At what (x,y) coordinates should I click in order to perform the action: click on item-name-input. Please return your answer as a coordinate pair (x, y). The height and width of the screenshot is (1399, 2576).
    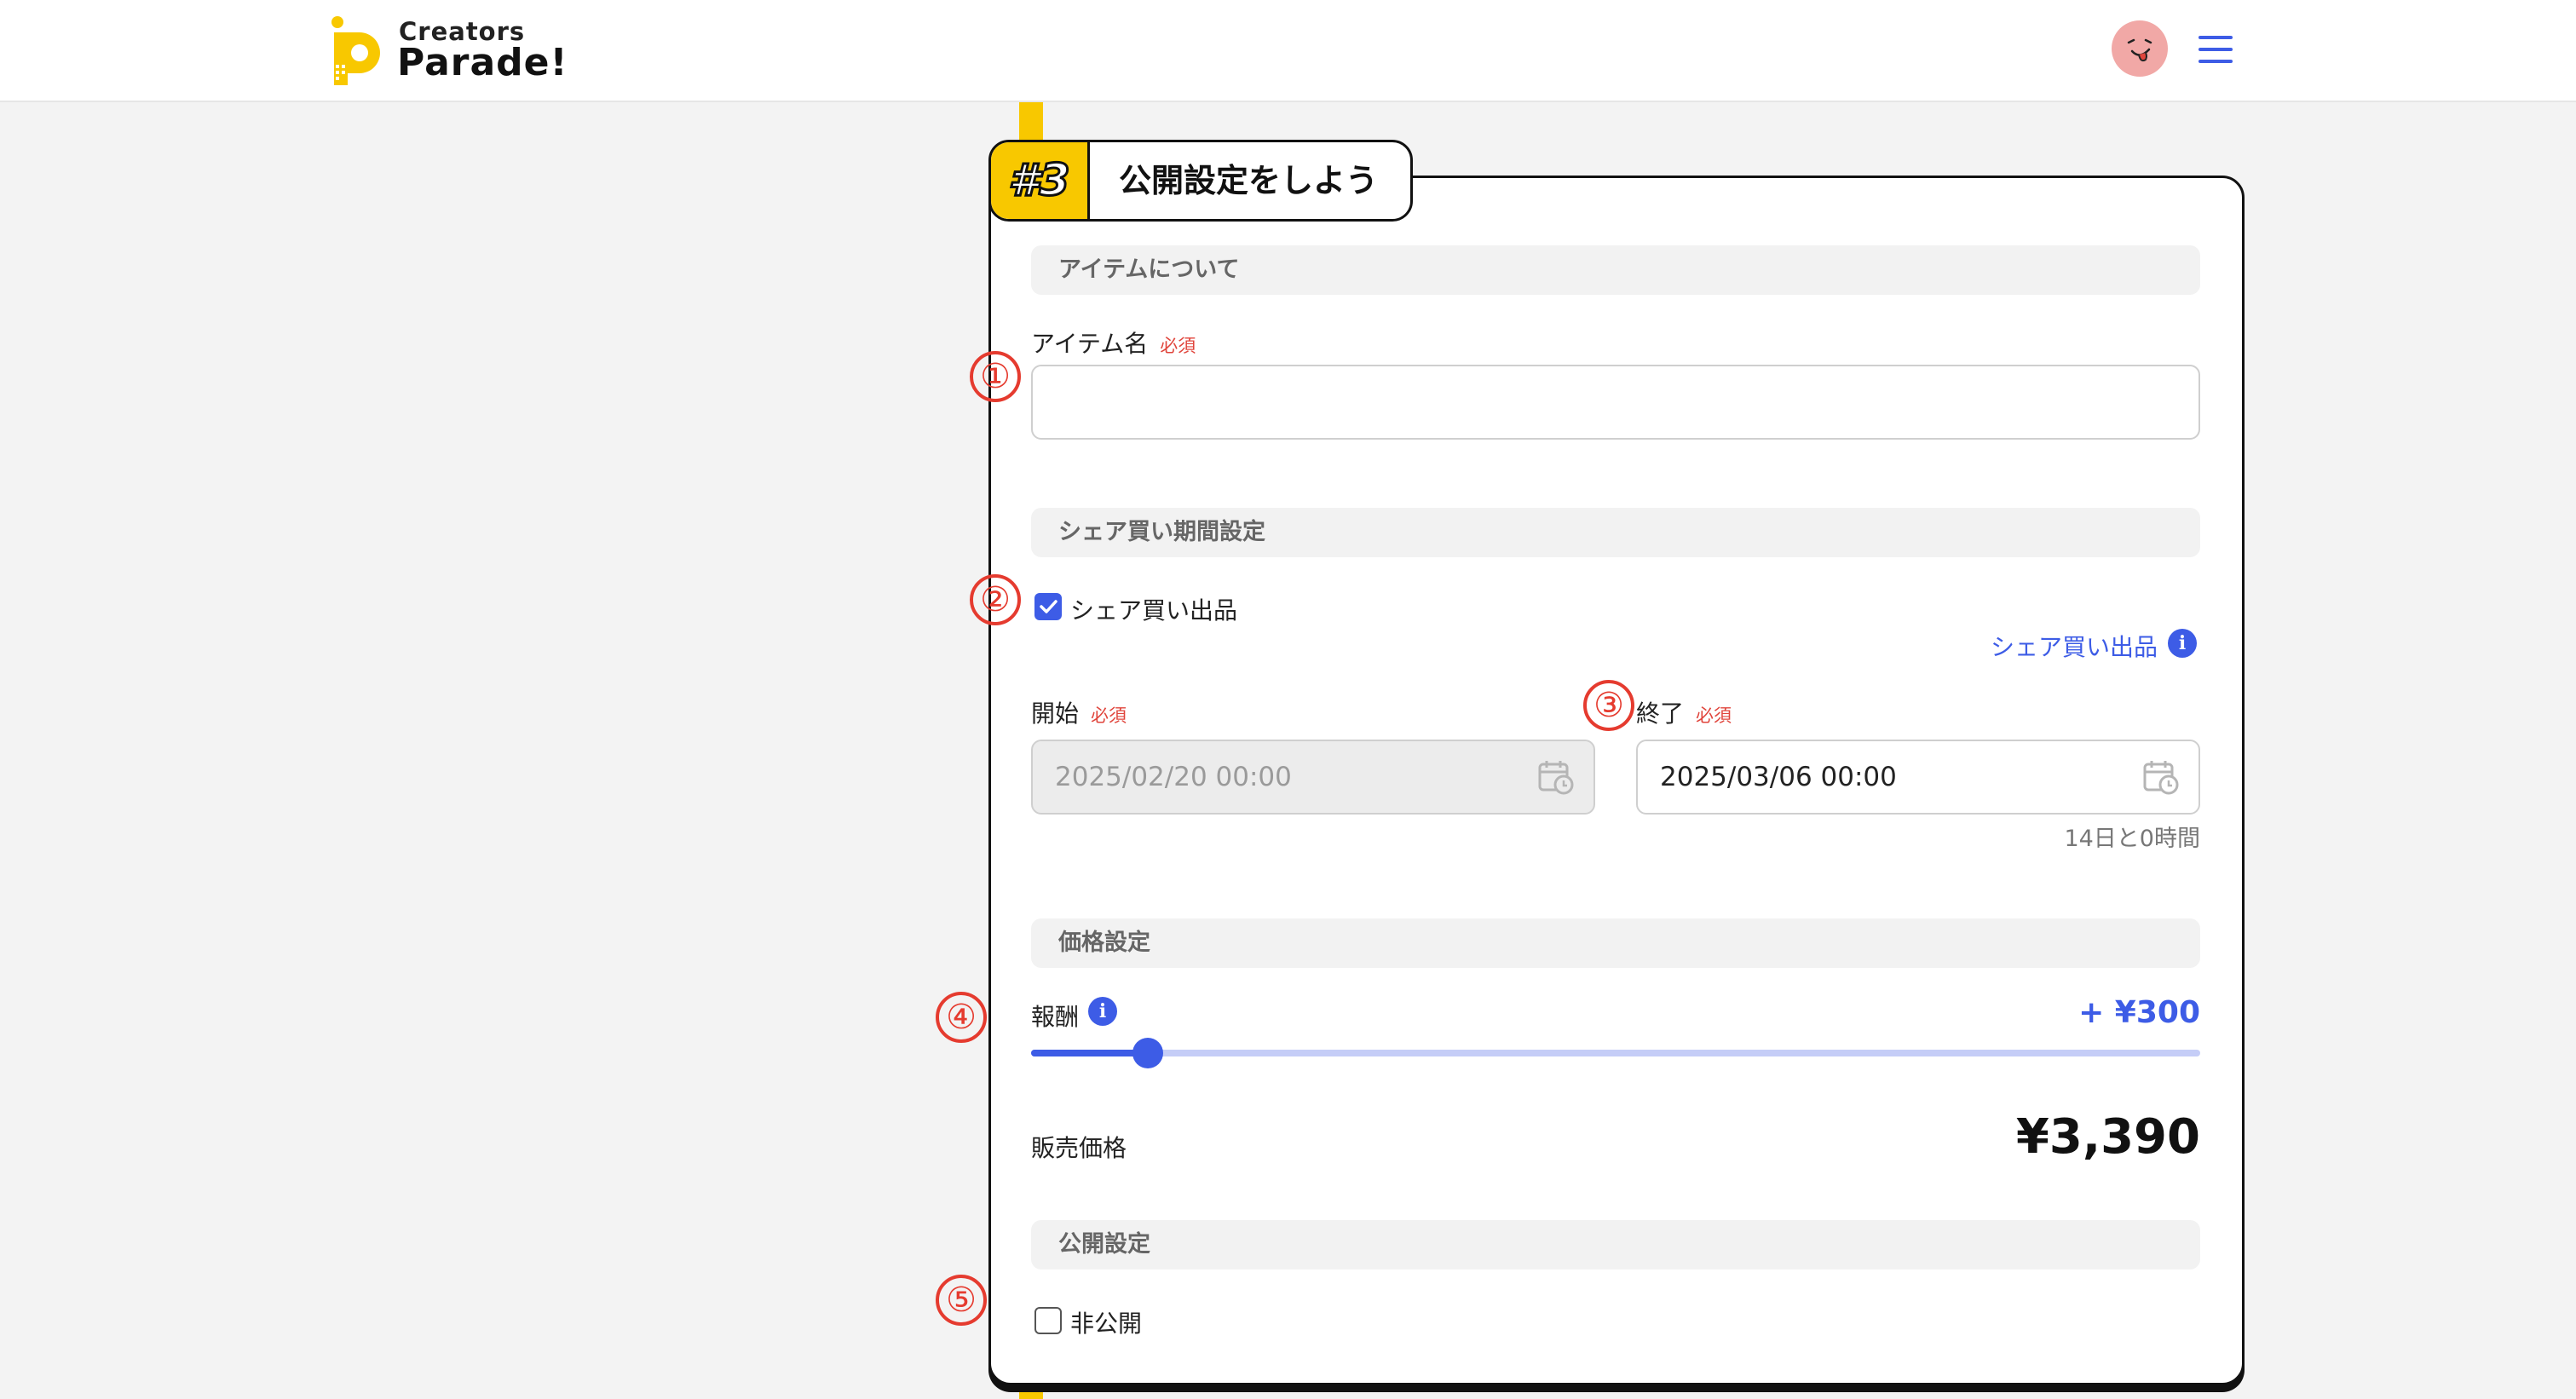
    Looking at the image, I should click on (1615, 402).